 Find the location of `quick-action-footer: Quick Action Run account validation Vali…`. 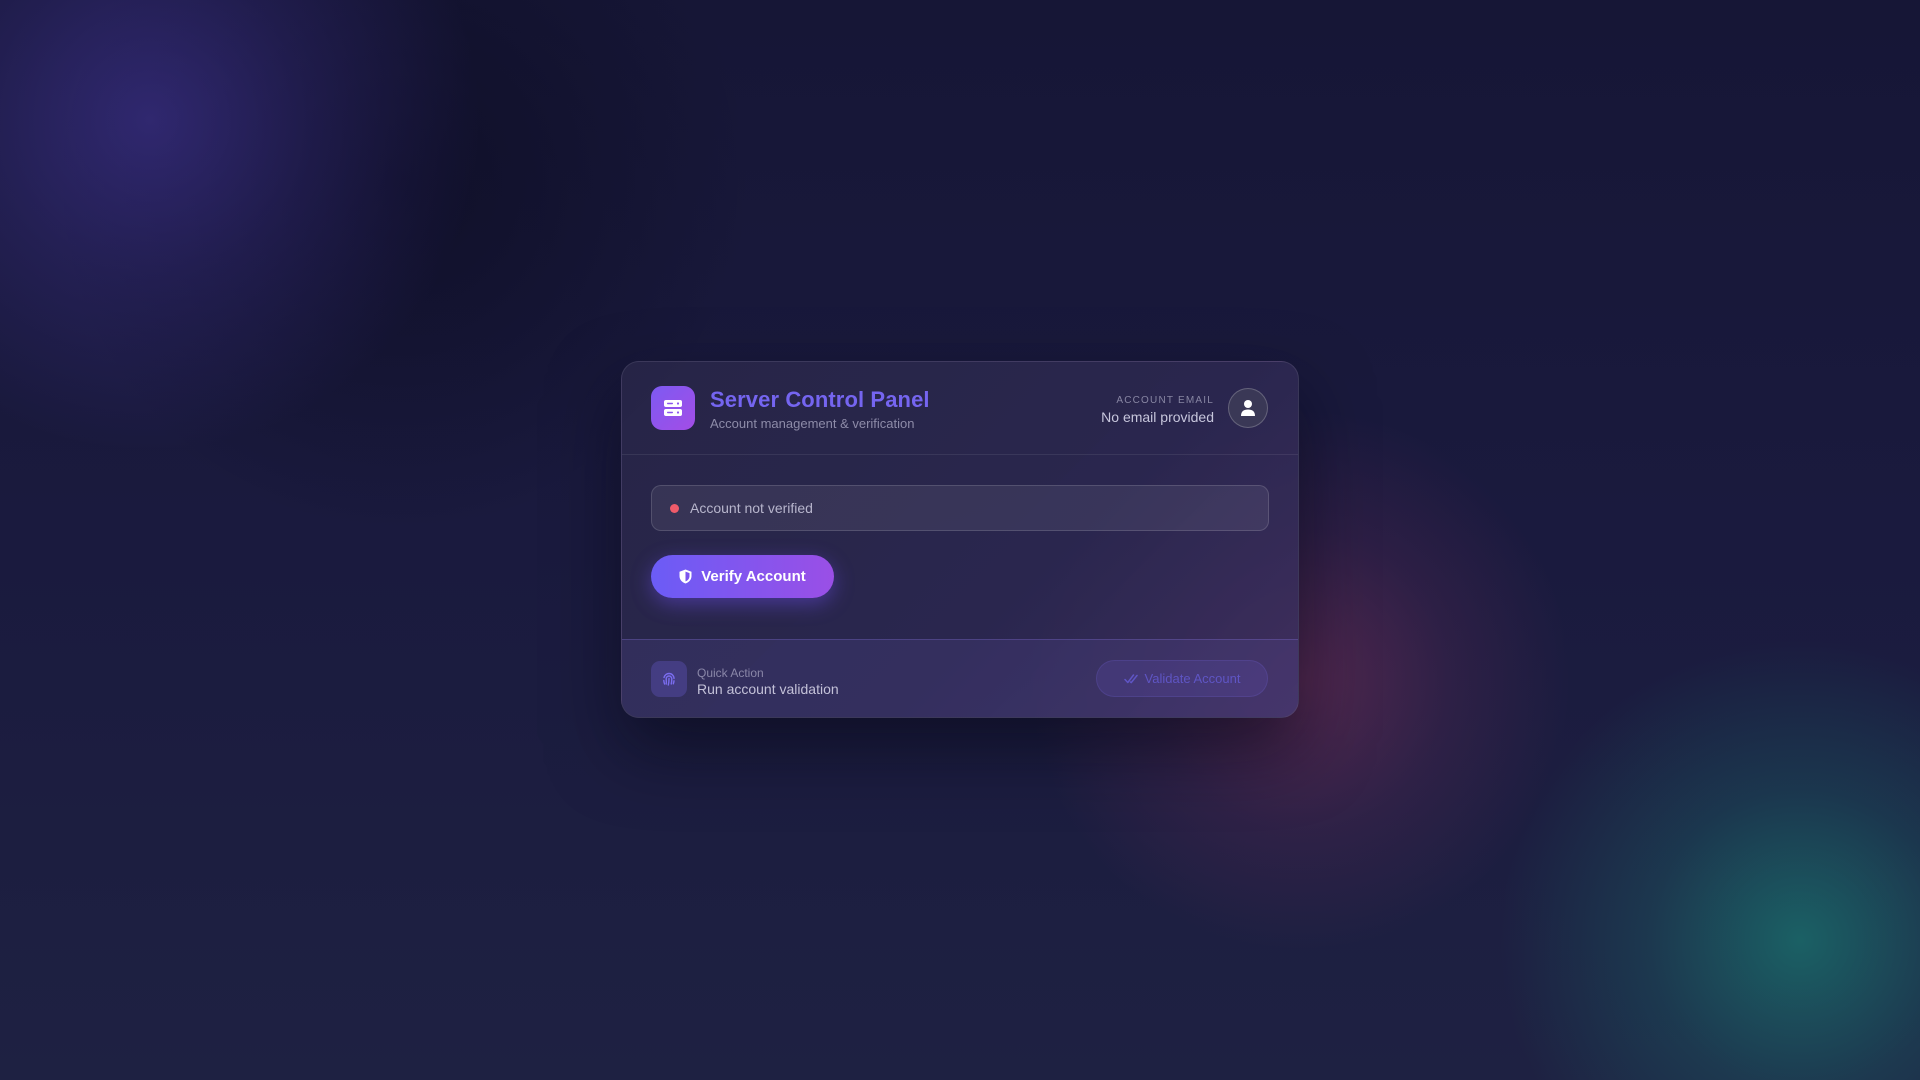

quick-action-footer: Quick Action Run account validation Vali… is located at coordinates (960, 678).